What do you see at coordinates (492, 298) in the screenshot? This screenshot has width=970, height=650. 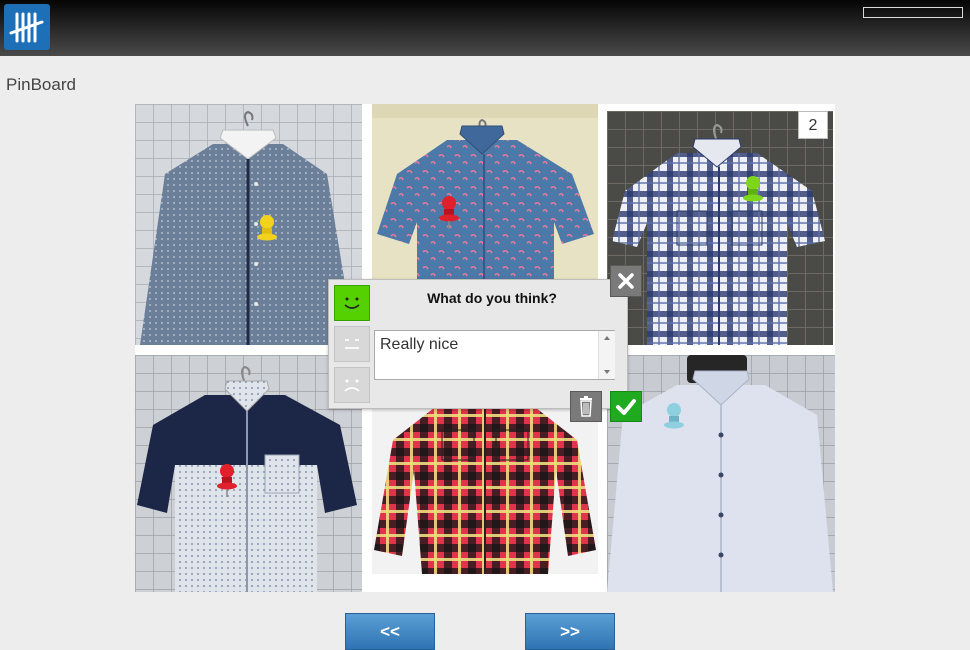 I see `dialog-title: What do you think?` at bounding box center [492, 298].